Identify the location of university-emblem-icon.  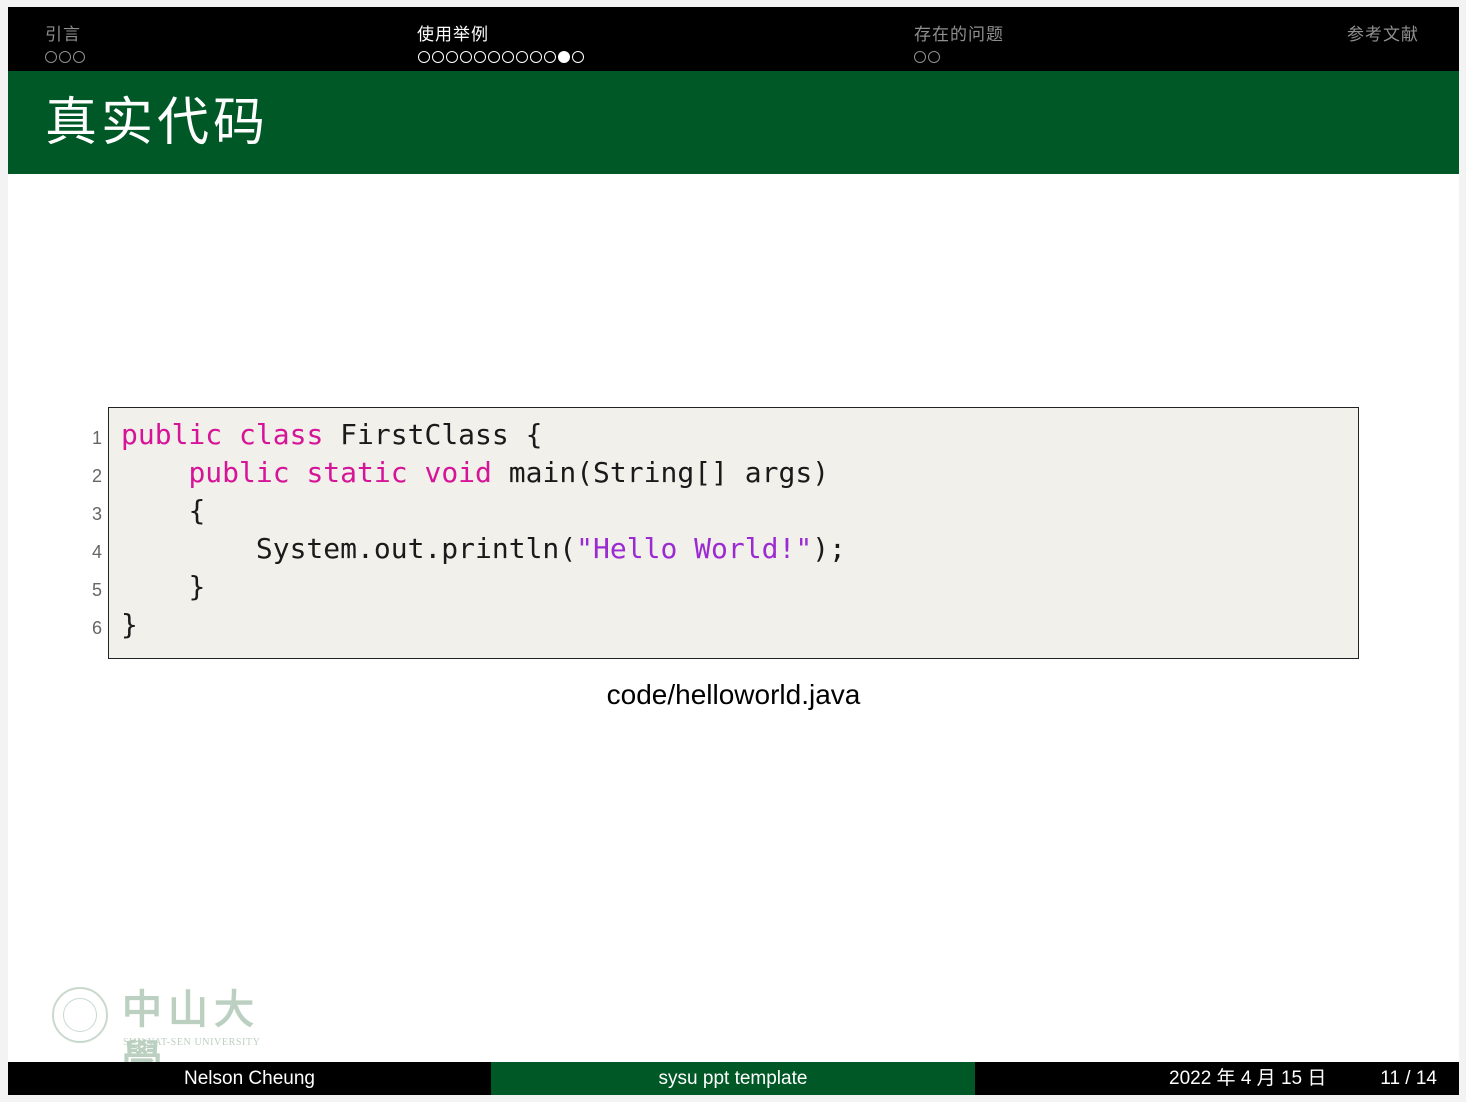
(80, 1015).